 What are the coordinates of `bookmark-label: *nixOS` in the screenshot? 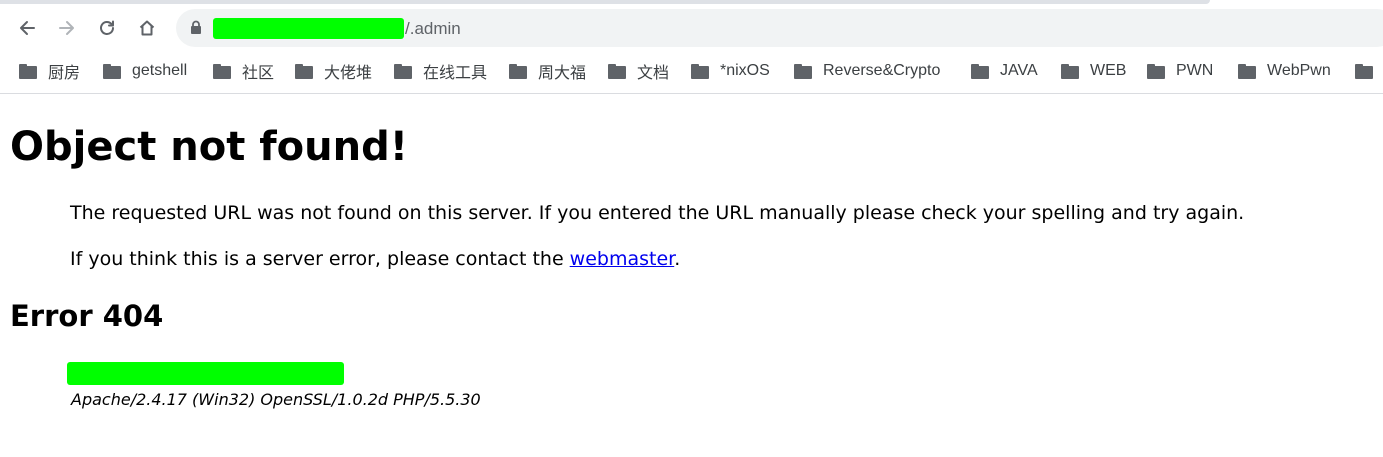 It's located at (745, 70).